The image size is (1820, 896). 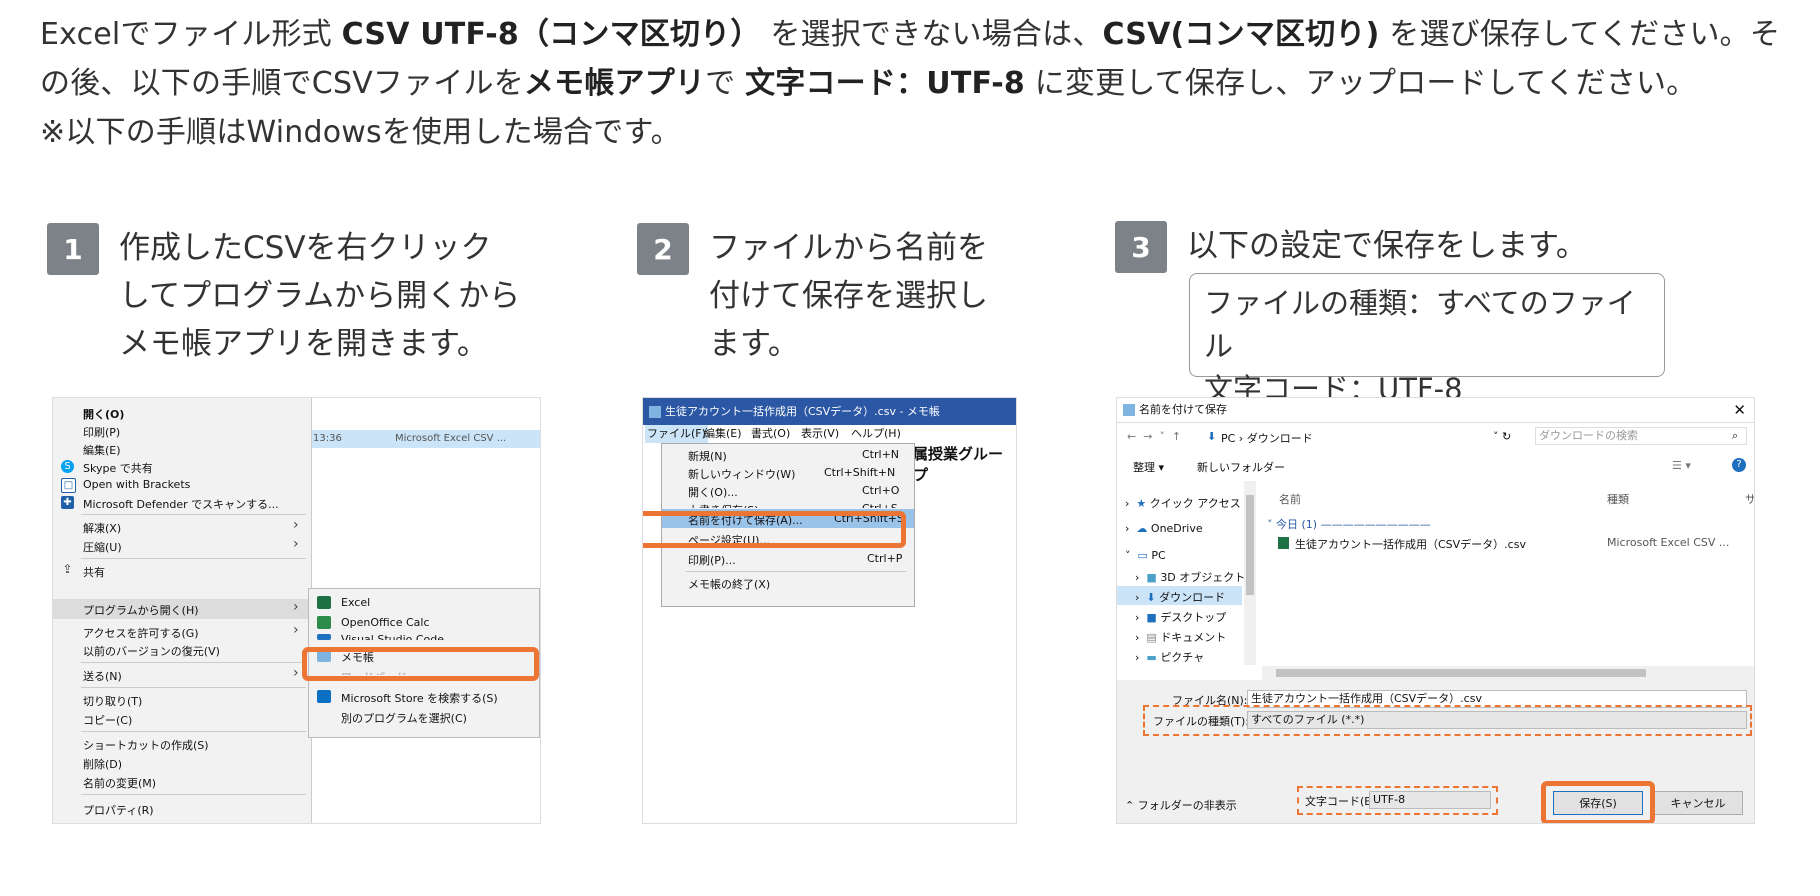 What do you see at coordinates (1250, 573) in the screenshot?
I see `scrollbar` at bounding box center [1250, 573].